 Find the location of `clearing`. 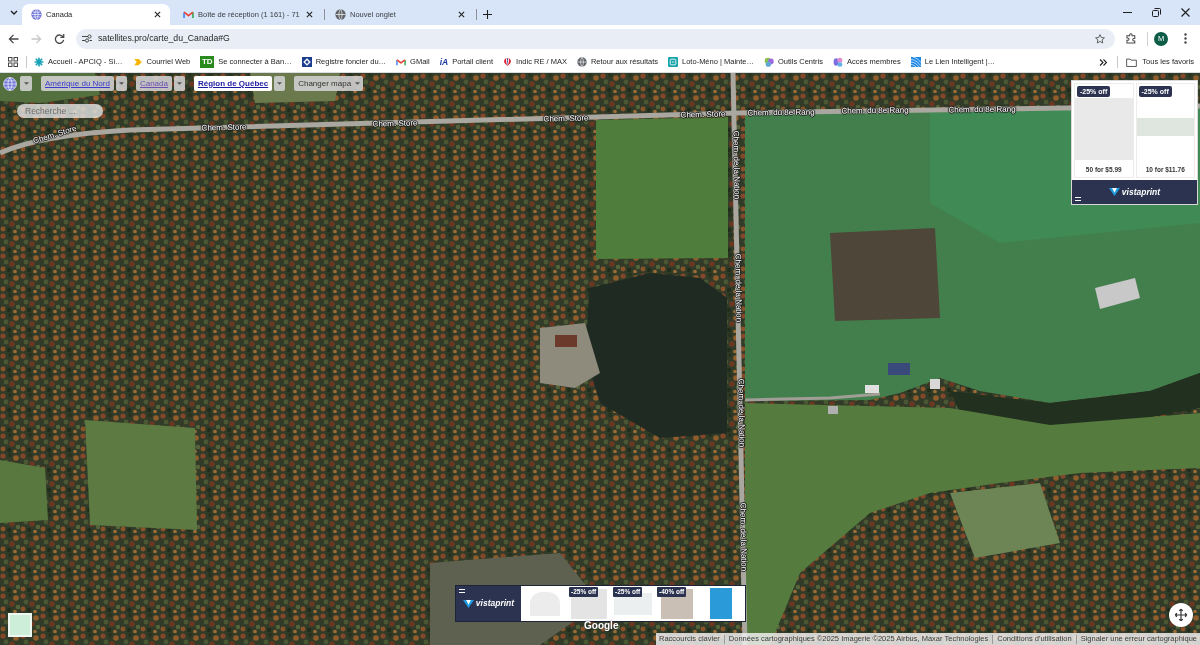

clearing is located at coordinates (570, 355).